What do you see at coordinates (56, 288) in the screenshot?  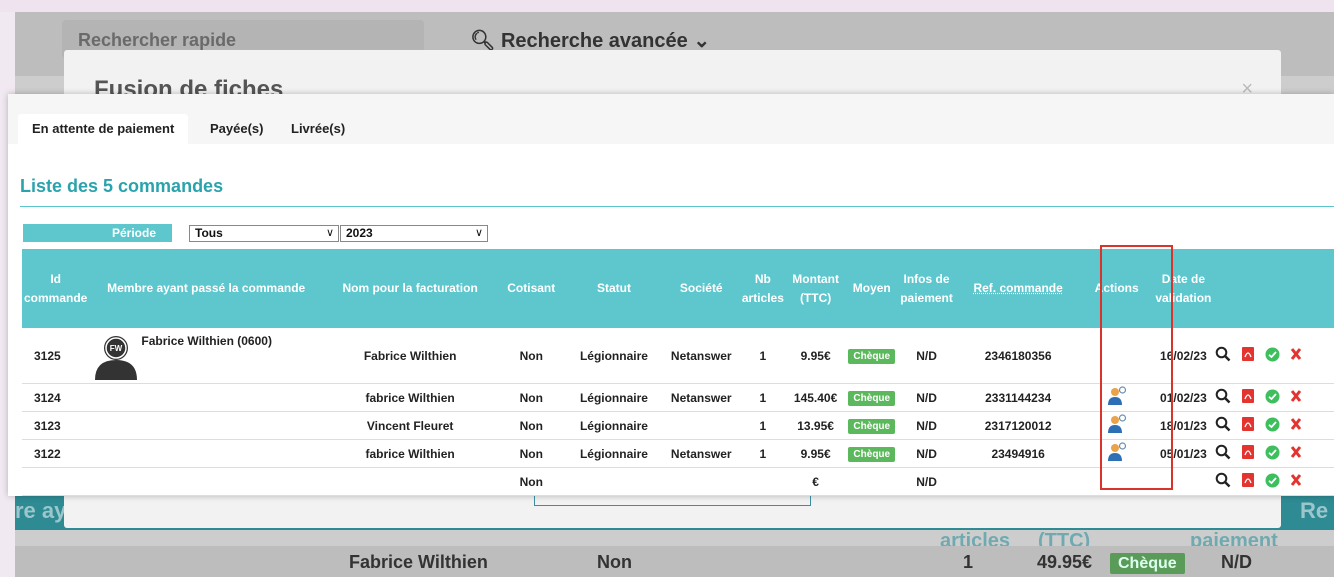 I see `column-header: Id commande` at bounding box center [56, 288].